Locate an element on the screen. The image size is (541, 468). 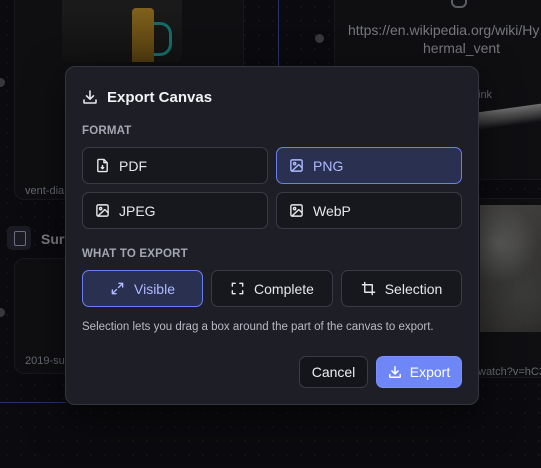
format-option-label: WebP is located at coordinates (332, 210).